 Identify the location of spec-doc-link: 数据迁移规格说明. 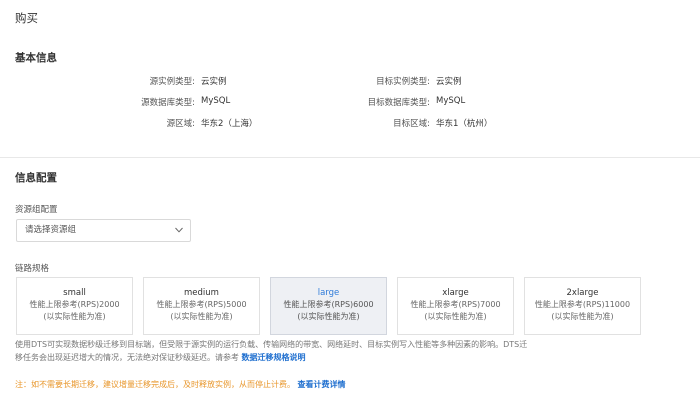
(274, 357).